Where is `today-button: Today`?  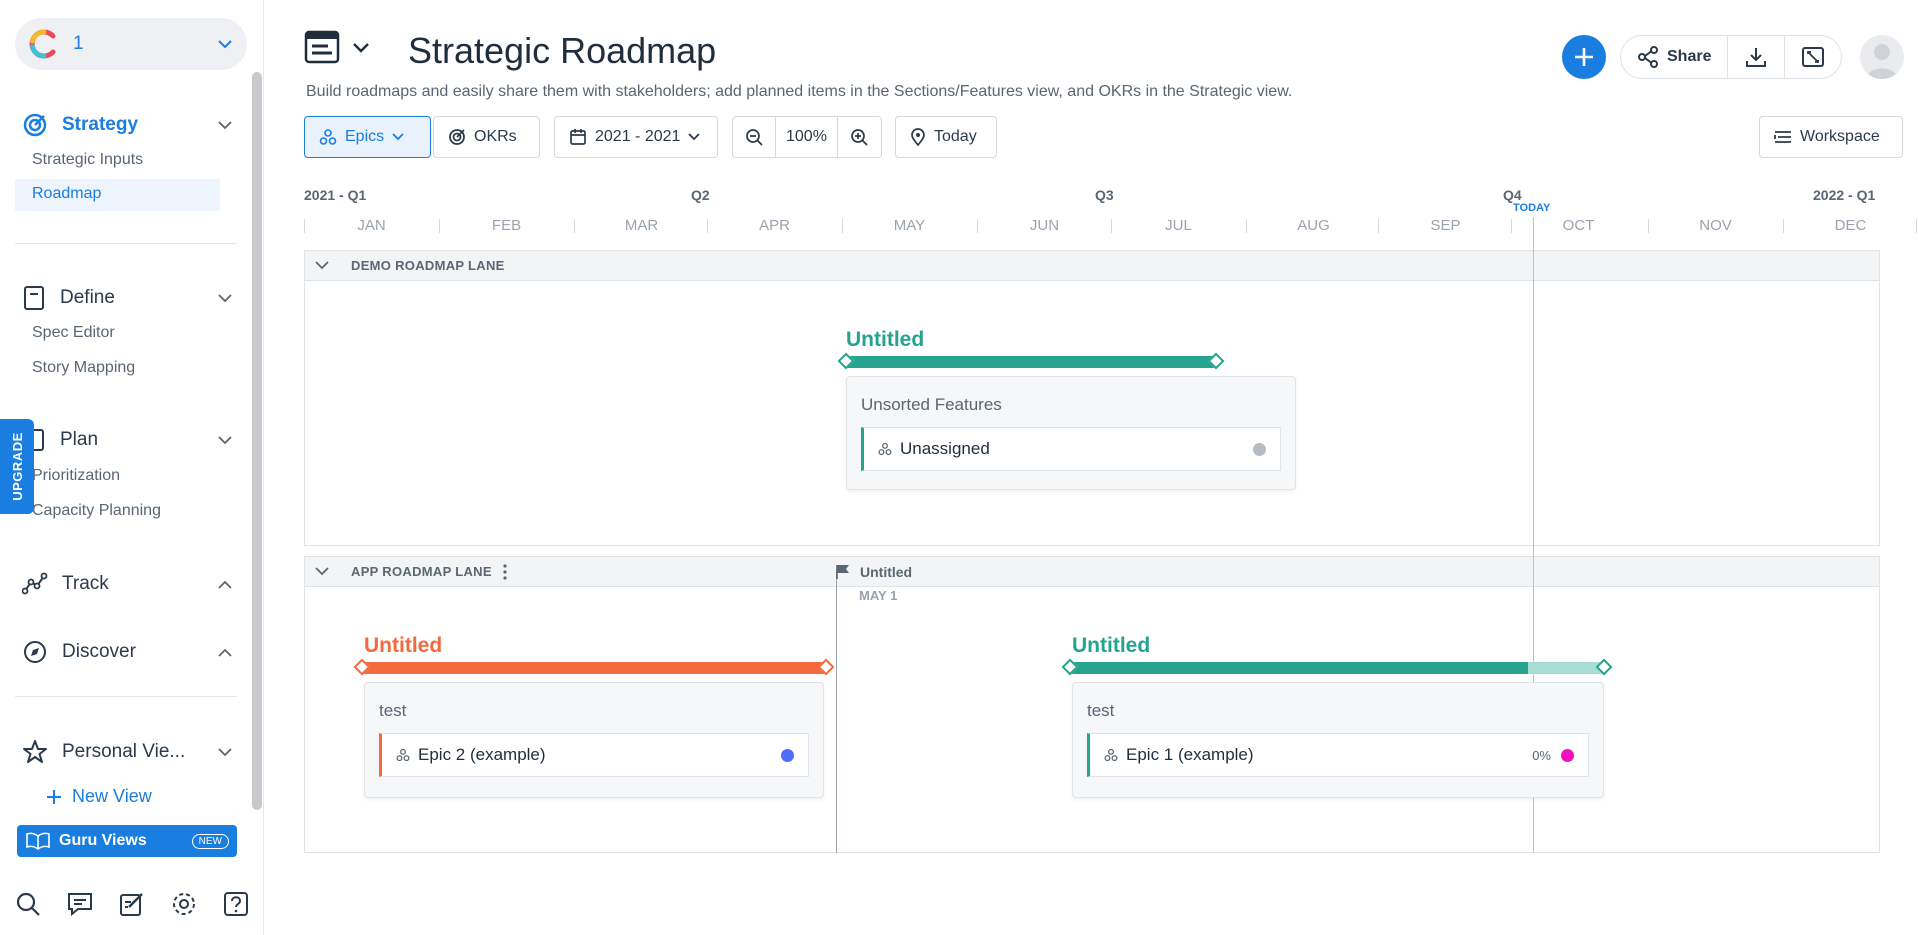
today-button: Today is located at coordinates (946, 137).